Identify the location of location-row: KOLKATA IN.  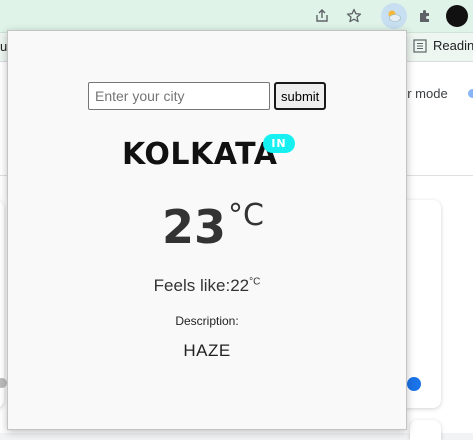
(207, 154).